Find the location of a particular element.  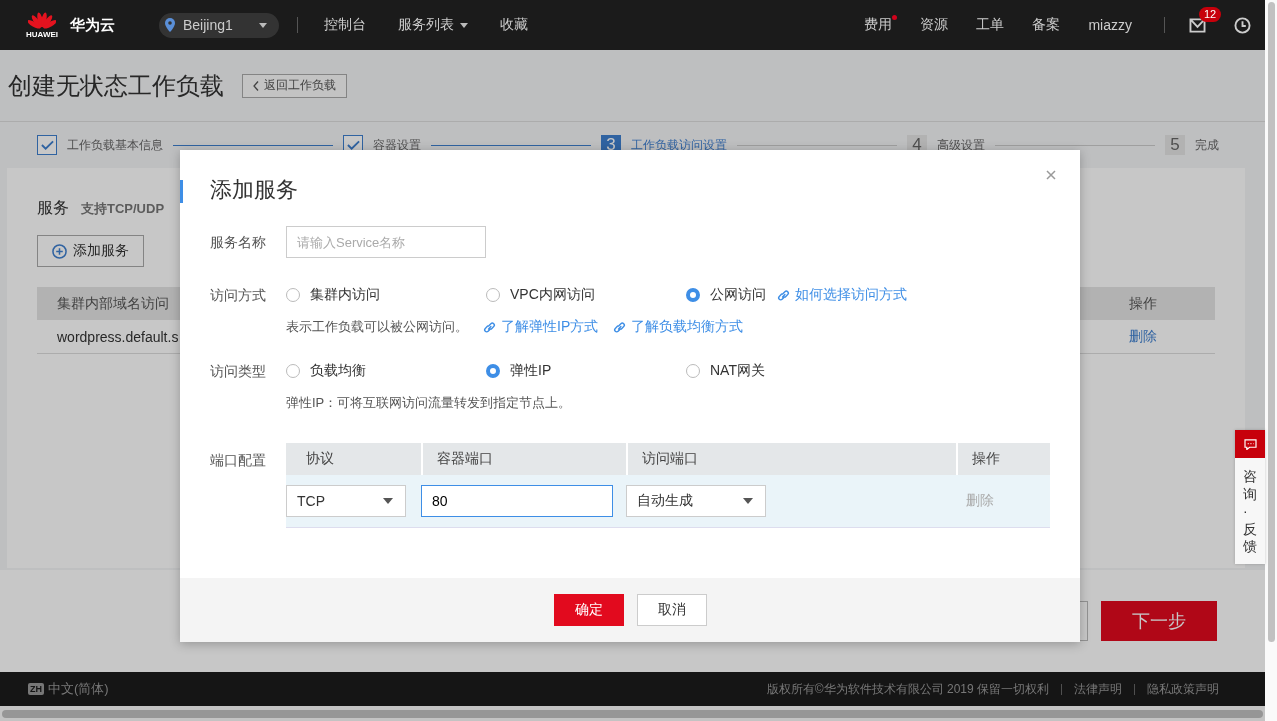

description-text: 表示工作负载可以被公网访问。 is located at coordinates (377, 327).